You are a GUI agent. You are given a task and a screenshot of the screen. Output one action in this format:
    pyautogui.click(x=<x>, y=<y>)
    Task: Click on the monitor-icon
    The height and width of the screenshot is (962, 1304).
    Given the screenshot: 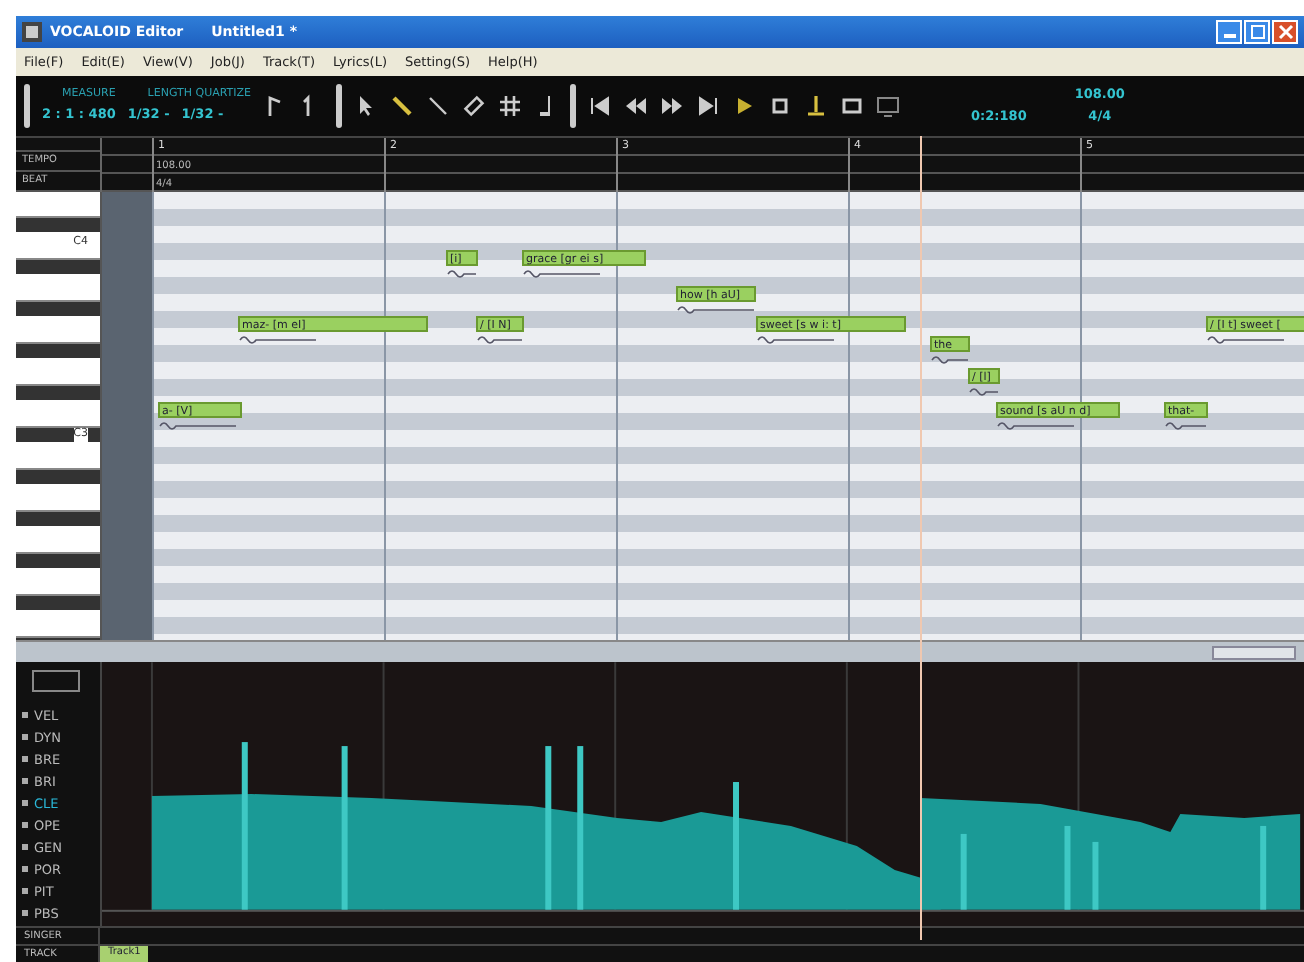 What is the action you would take?
    pyautogui.click(x=887, y=105)
    